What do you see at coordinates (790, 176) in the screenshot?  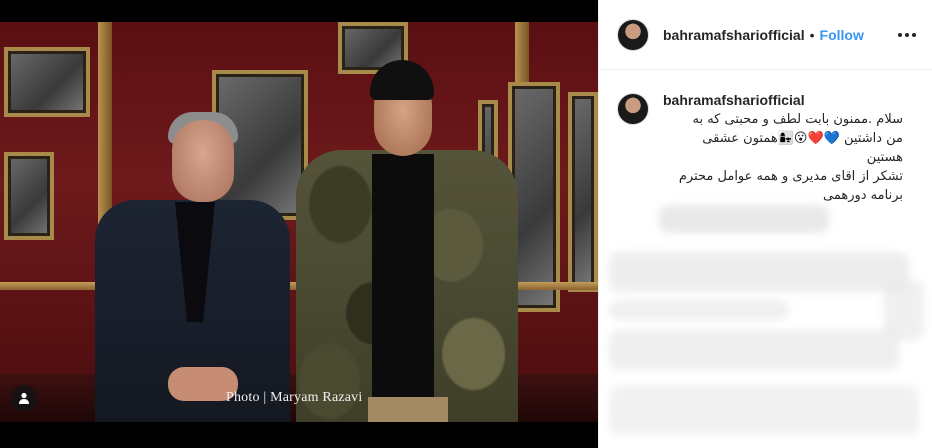 I see `caption-line: تشکر از اقای مدیری و همه عوامل محترم` at bounding box center [790, 176].